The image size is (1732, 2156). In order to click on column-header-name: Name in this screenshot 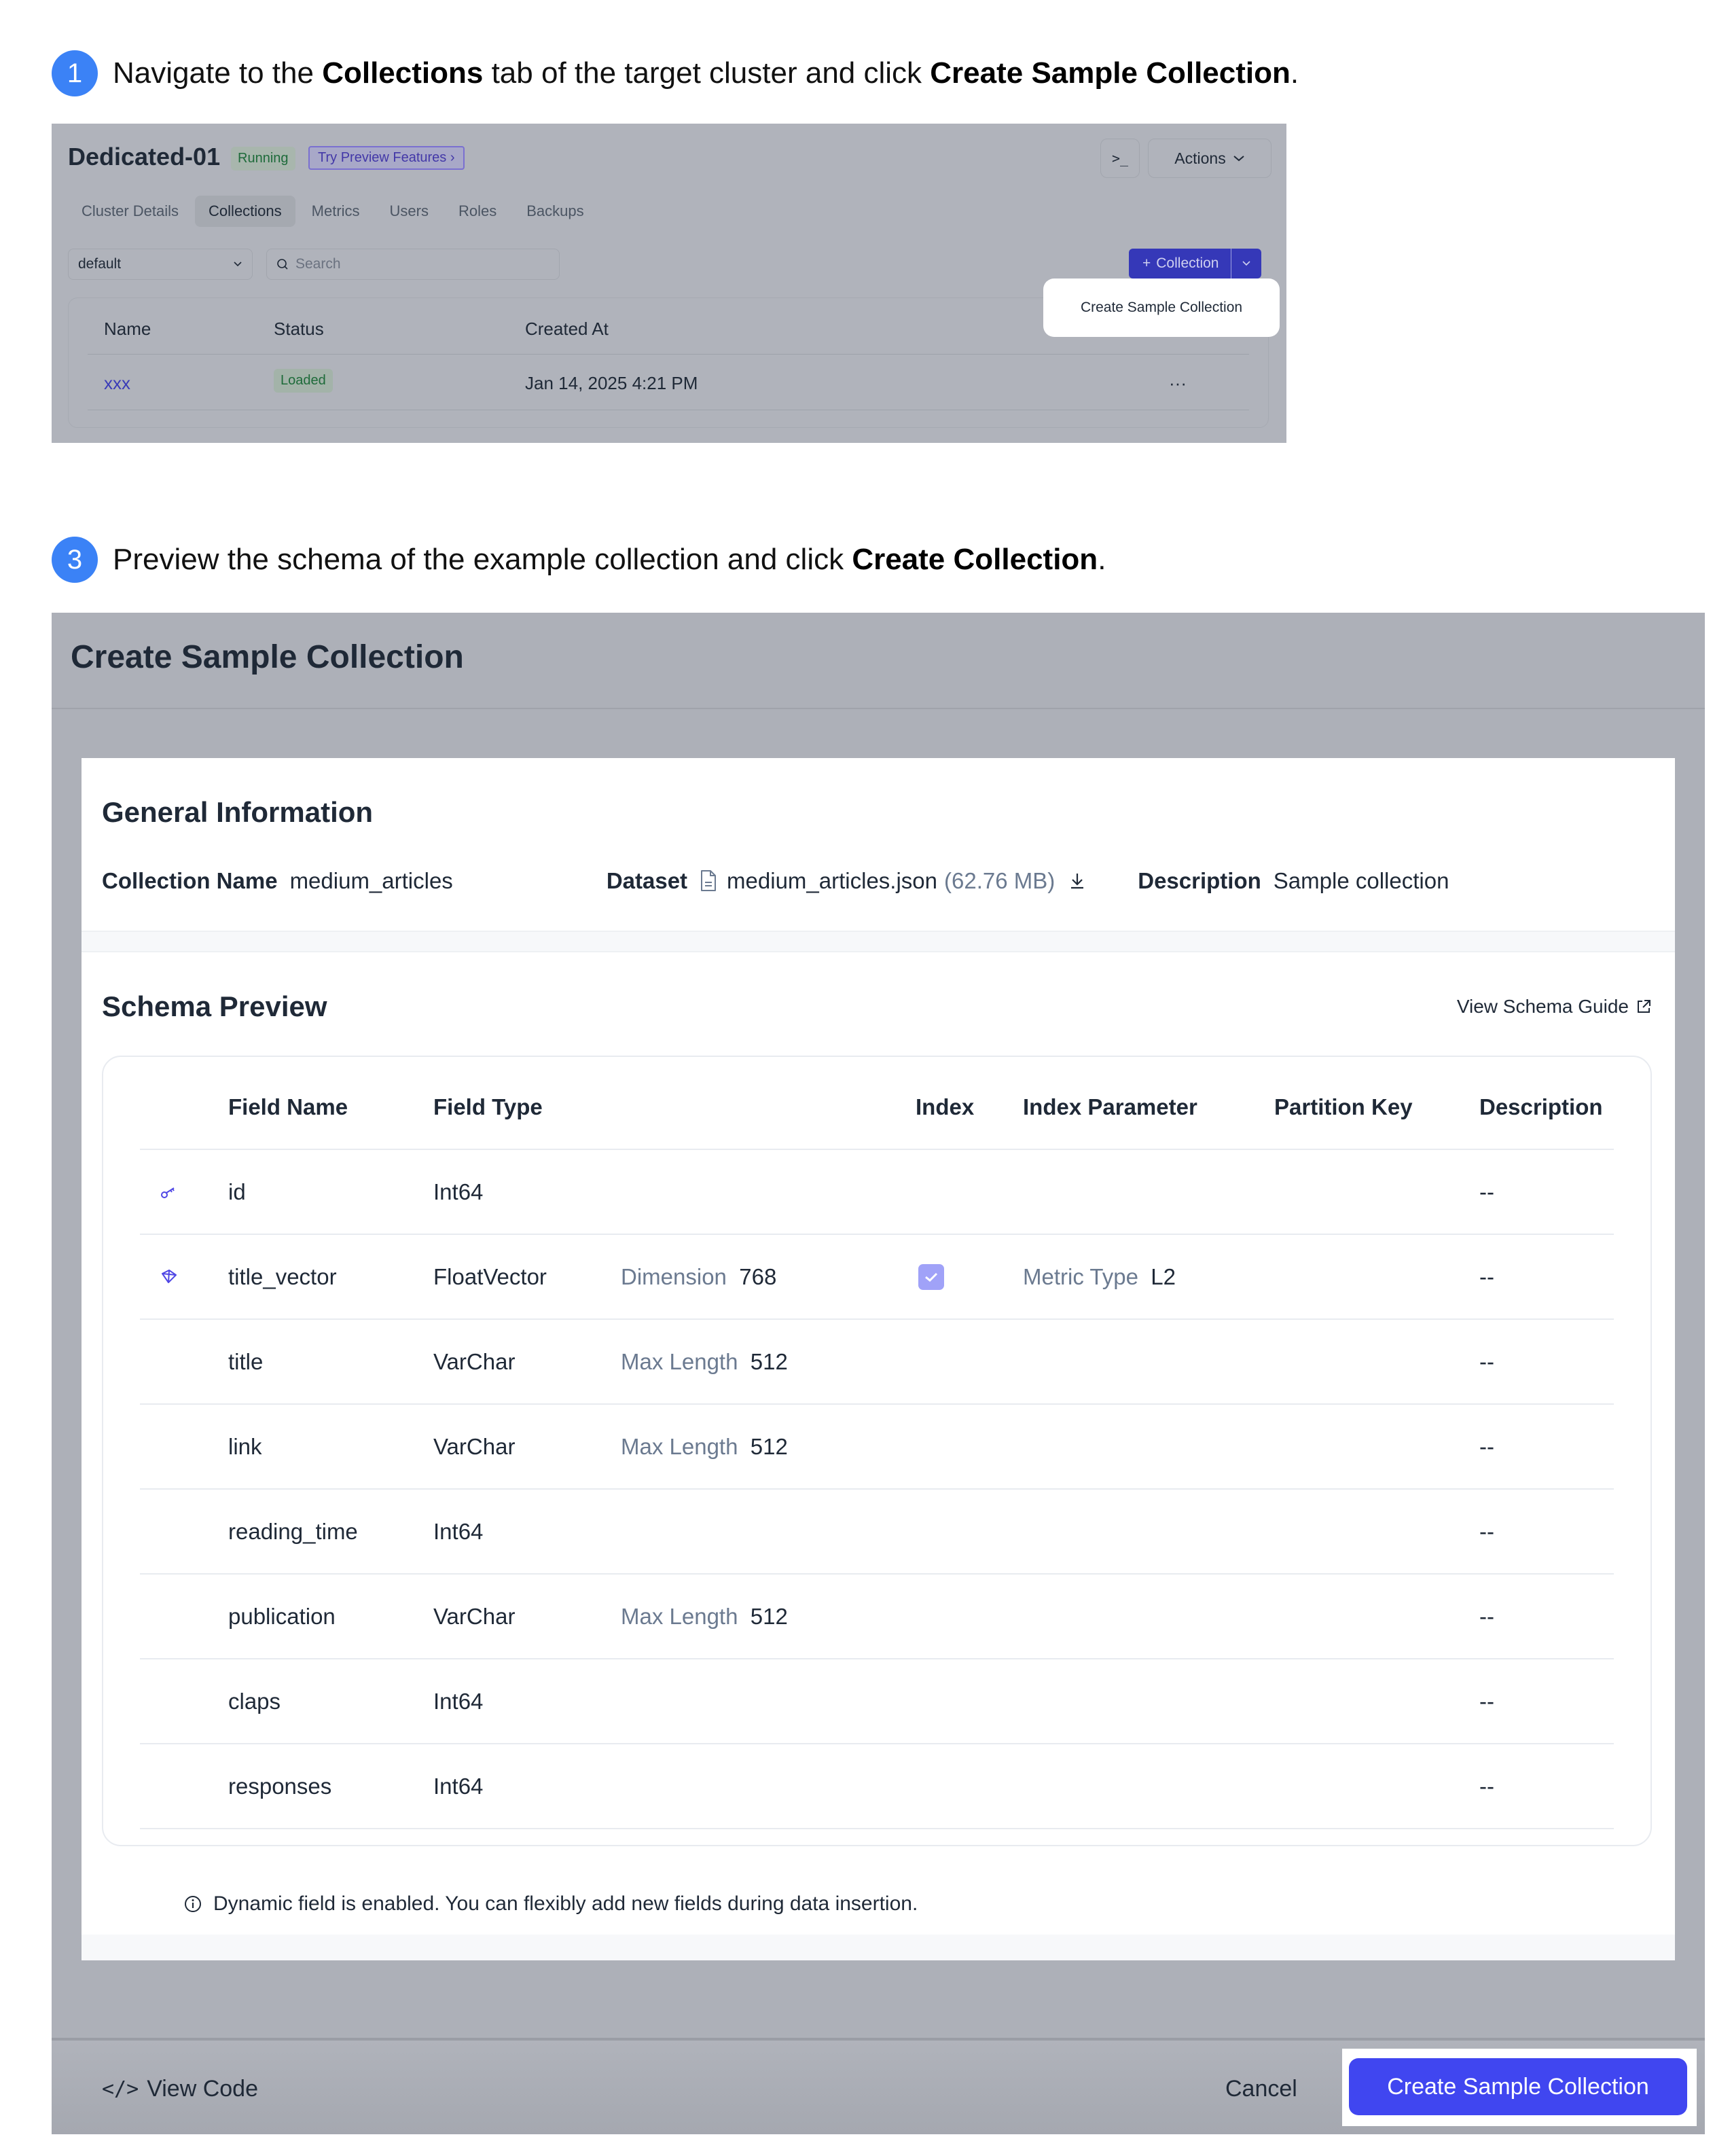, I will do `click(127, 329)`.